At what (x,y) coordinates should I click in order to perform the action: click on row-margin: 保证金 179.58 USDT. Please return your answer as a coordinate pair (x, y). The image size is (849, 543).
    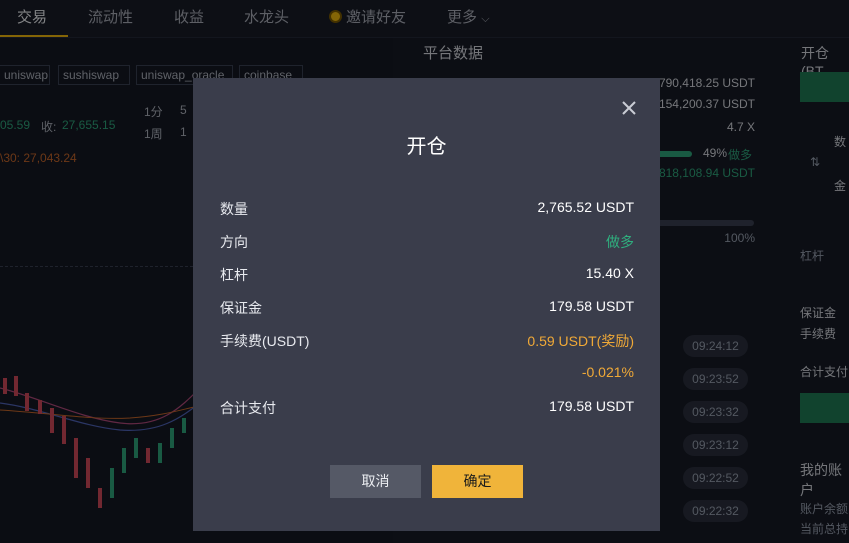
    Looking at the image, I should click on (427, 308).